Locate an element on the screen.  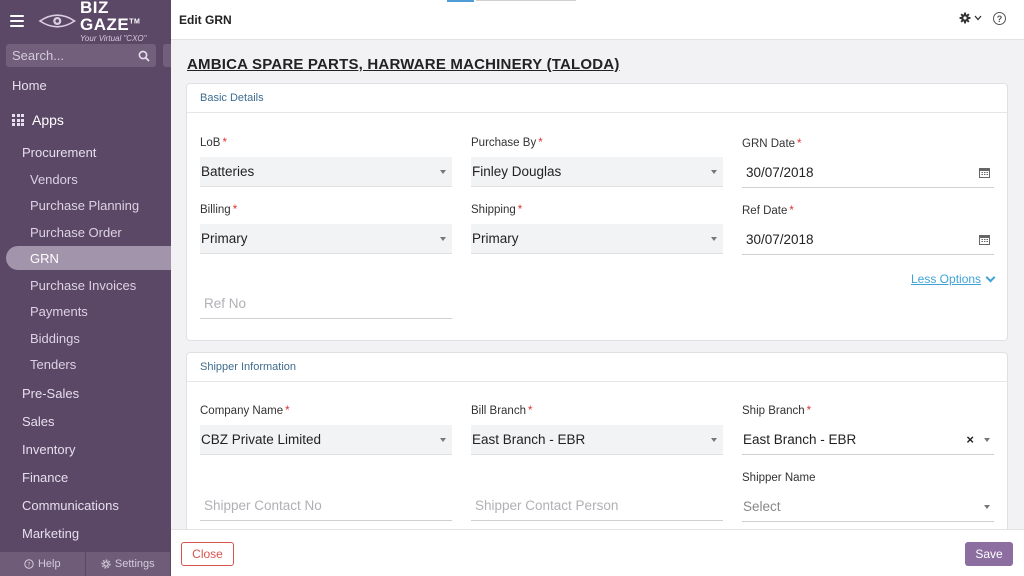
less-options-label: Less Options is located at coordinates (946, 279).